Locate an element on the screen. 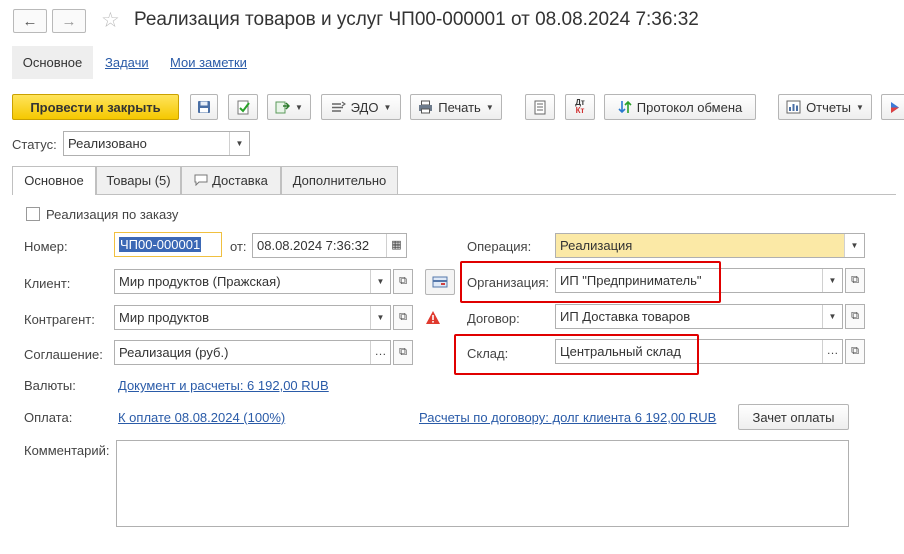 This screenshot has height=554, width=904. status-value: Реализовано is located at coordinates (107, 143).